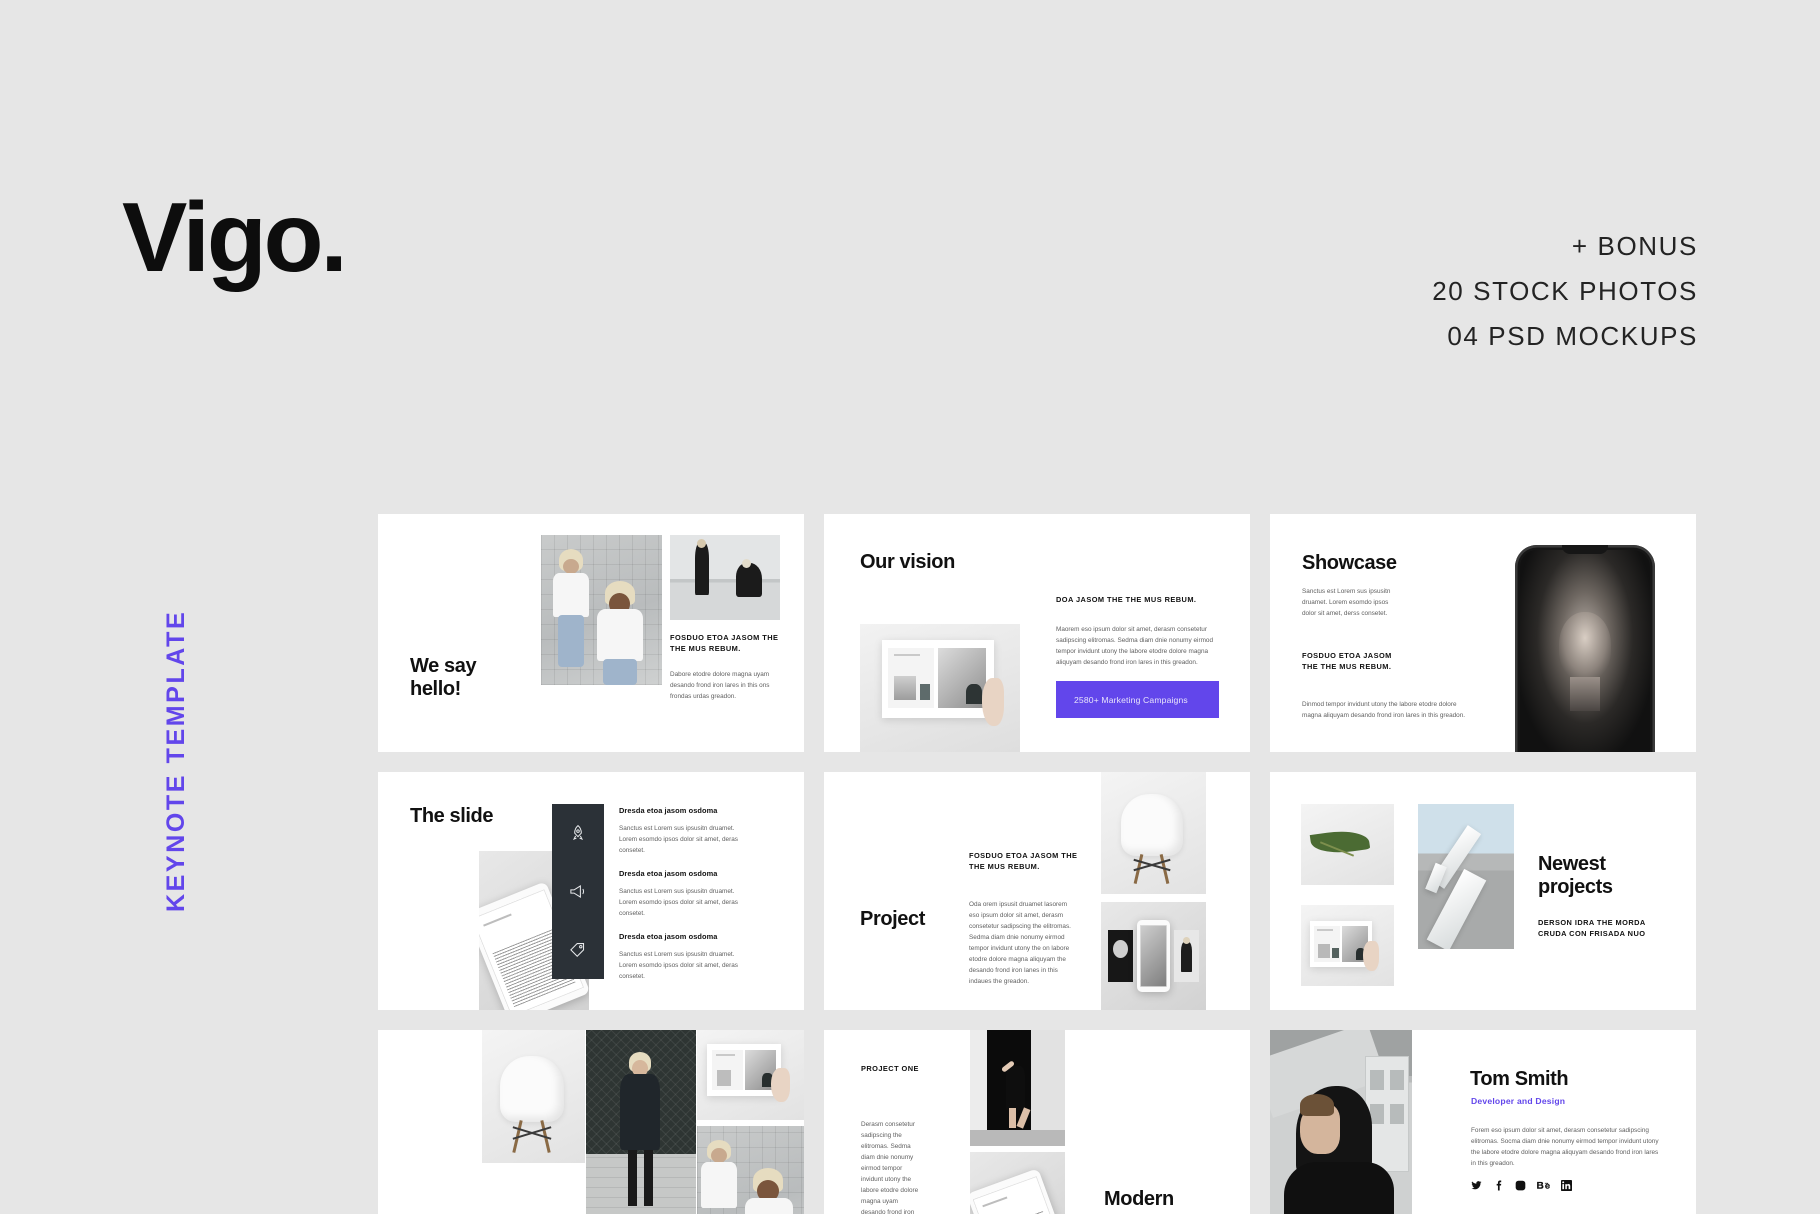  What do you see at coordinates (1476, 1185) in the screenshot?
I see `twitter-icon` at bounding box center [1476, 1185].